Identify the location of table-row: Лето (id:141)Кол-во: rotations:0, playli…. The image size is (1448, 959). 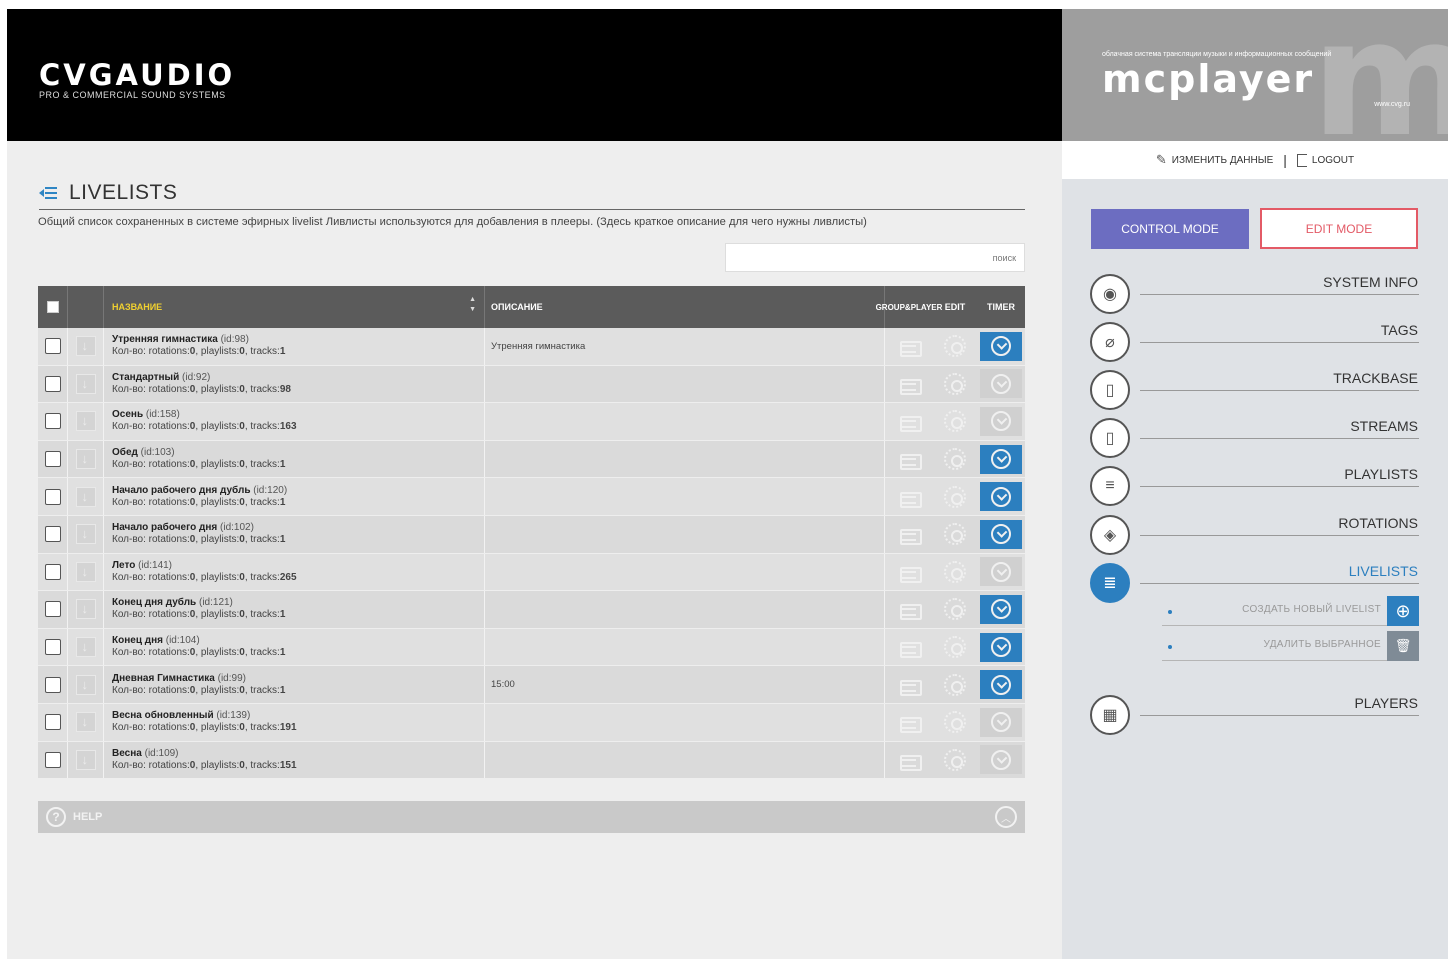
(531, 572).